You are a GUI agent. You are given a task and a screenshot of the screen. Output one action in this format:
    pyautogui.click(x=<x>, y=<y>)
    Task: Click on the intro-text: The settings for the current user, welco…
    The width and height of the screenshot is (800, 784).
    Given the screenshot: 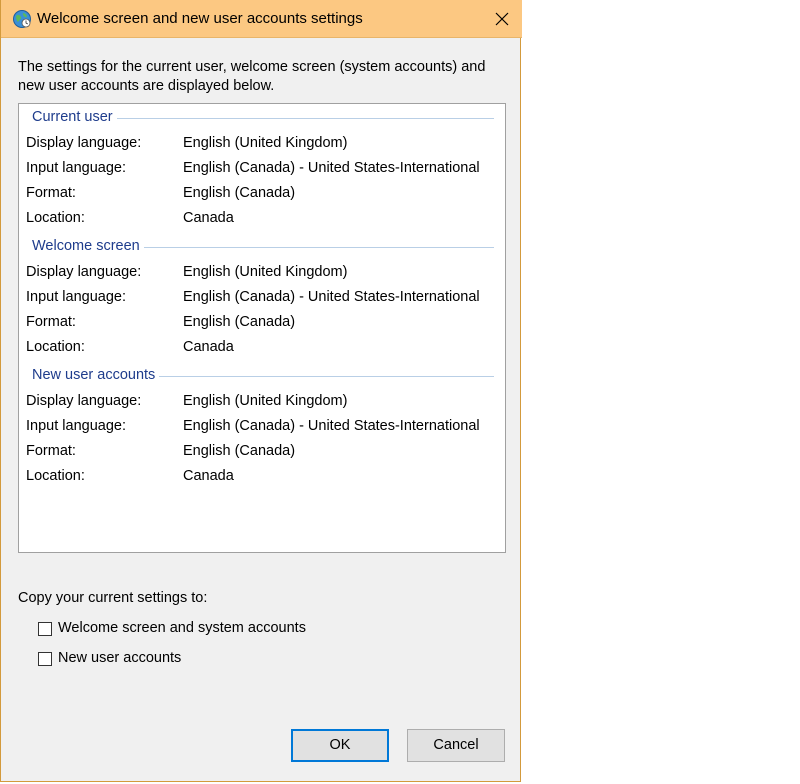 What is the action you would take?
    pyautogui.click(x=252, y=76)
    